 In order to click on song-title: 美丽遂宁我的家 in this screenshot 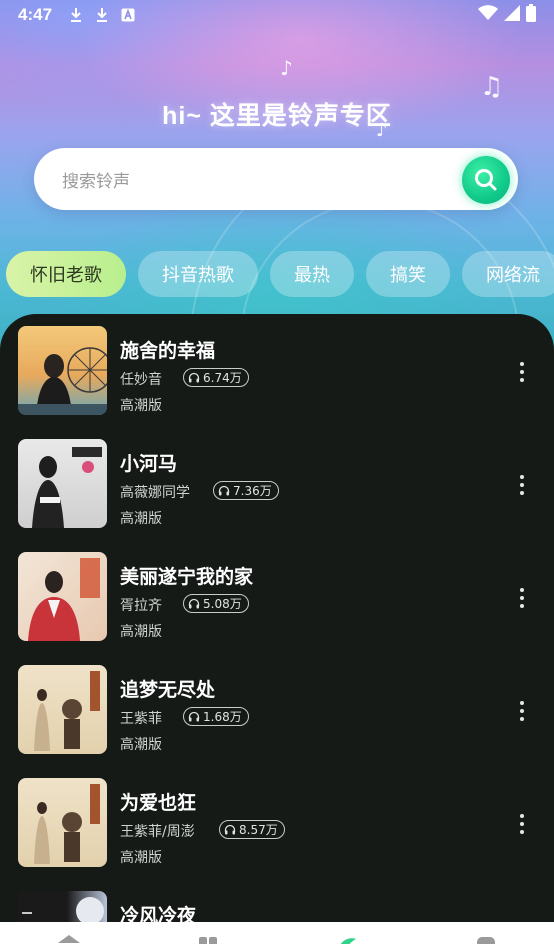, I will do `click(187, 577)`.